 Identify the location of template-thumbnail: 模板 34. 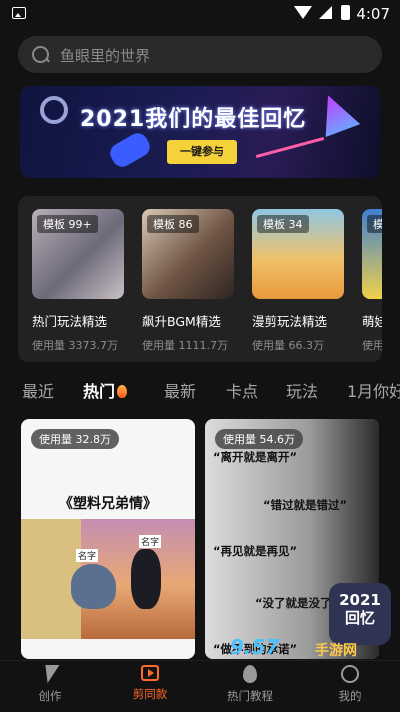
(298, 254).